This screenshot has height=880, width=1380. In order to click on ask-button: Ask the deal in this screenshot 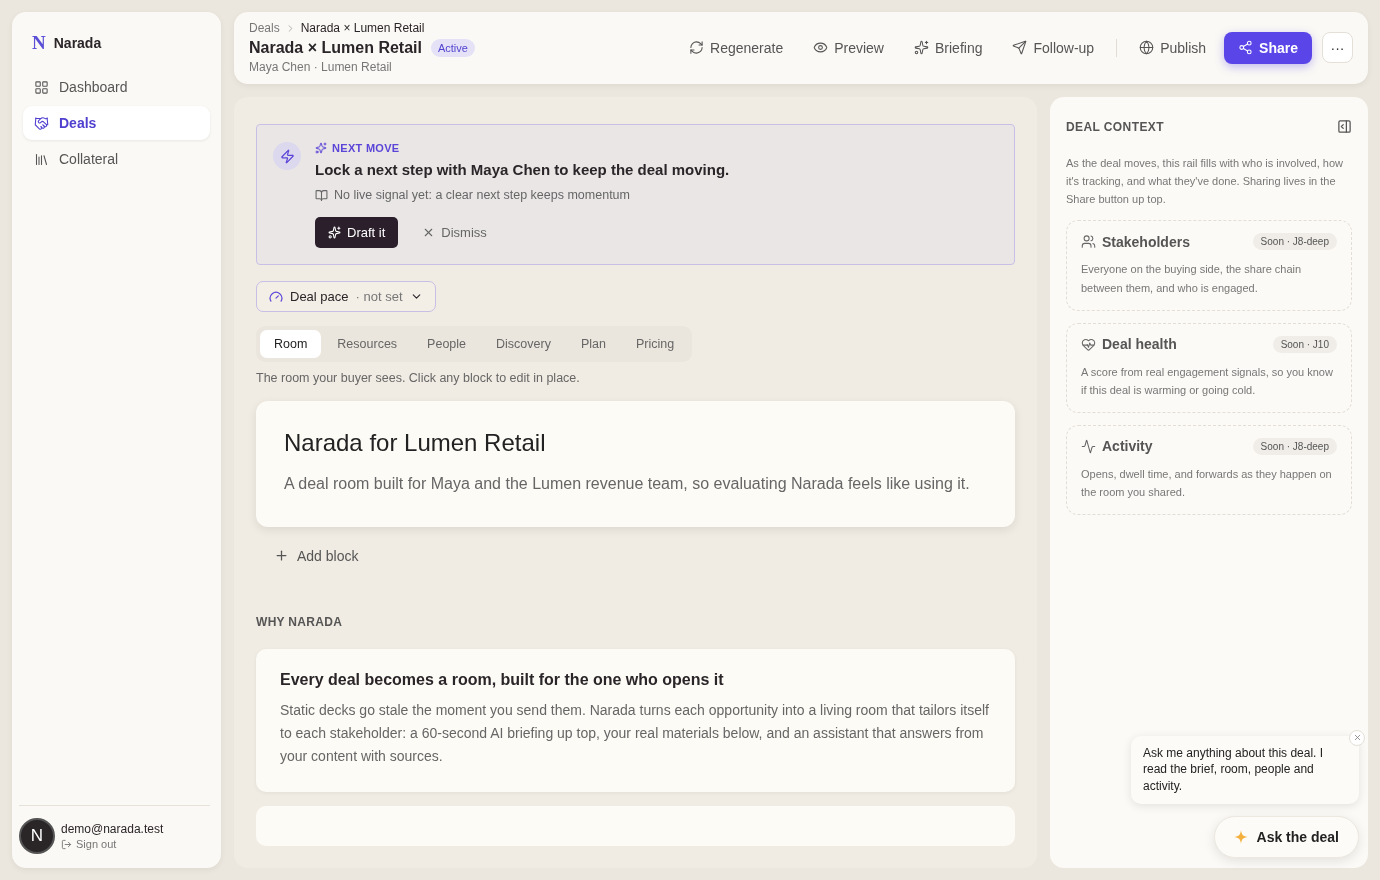, I will do `click(1286, 837)`.